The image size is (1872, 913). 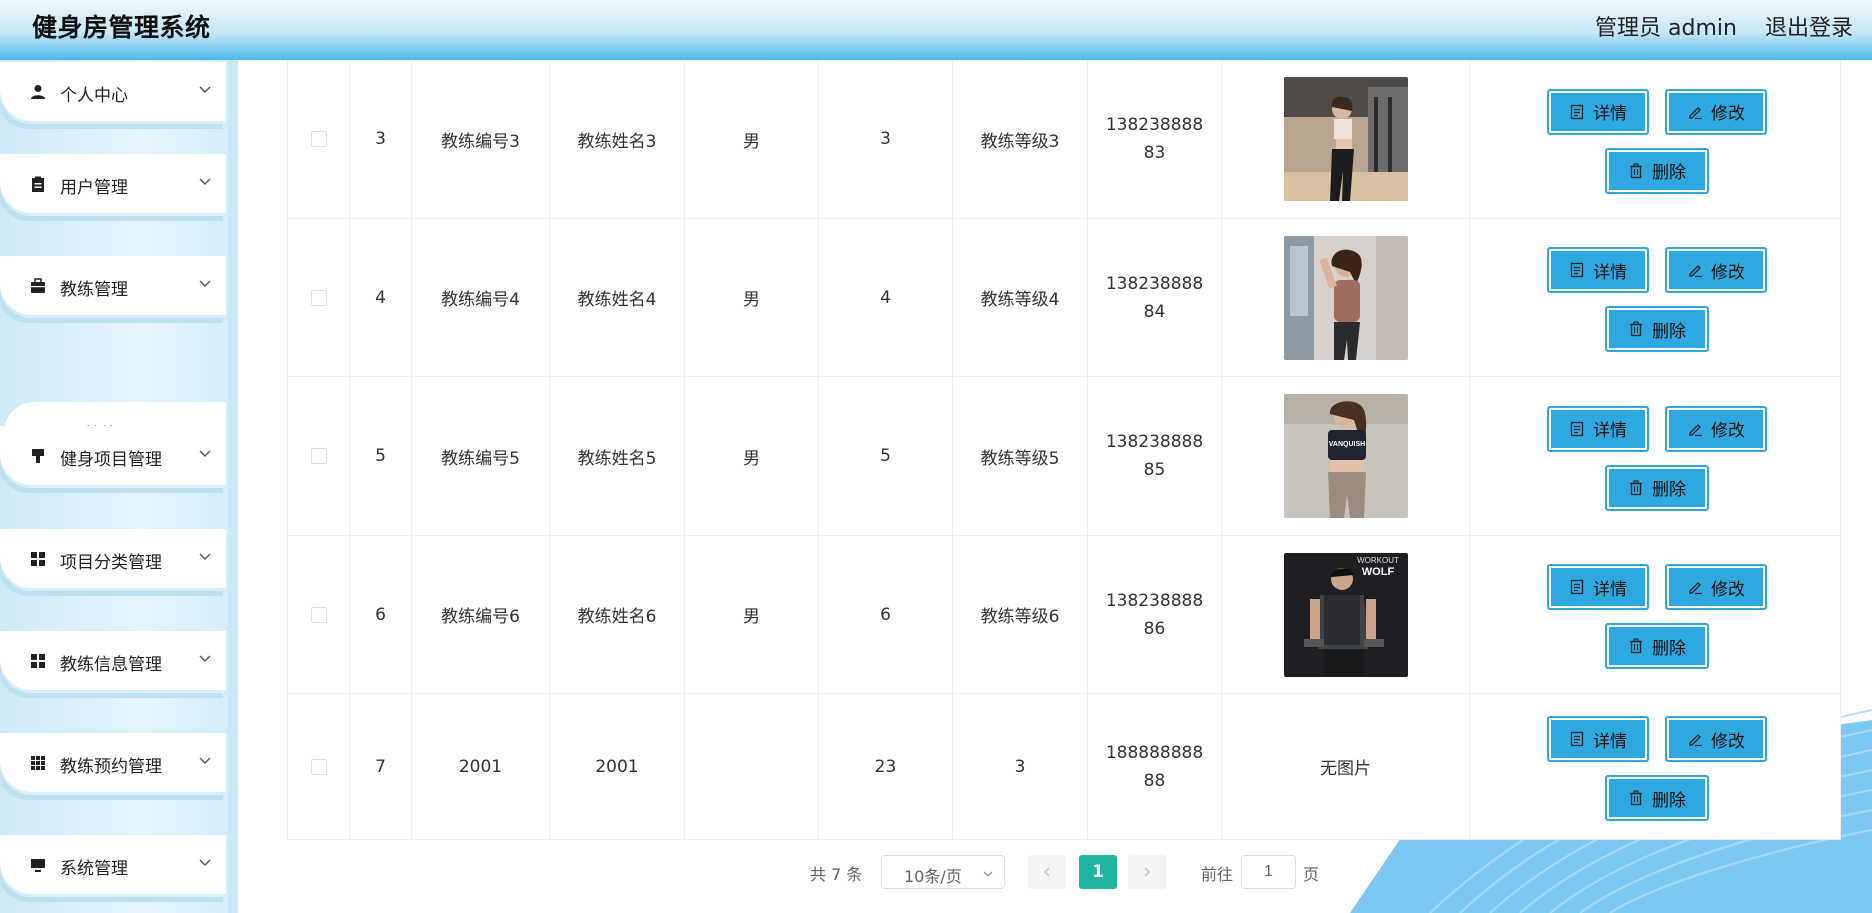 I want to click on next-page-button, so click(x=1147, y=872).